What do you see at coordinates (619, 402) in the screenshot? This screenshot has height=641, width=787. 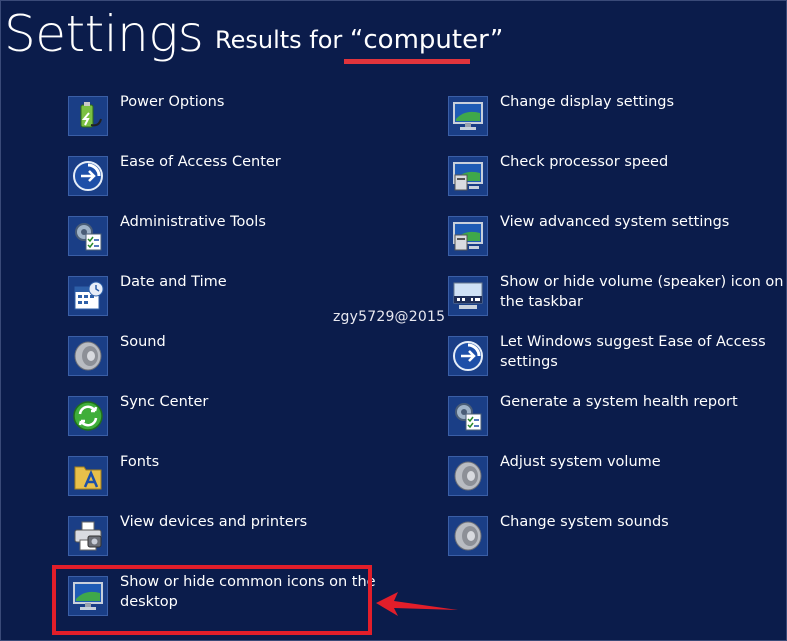 I see `result-label: Generate a system health report` at bounding box center [619, 402].